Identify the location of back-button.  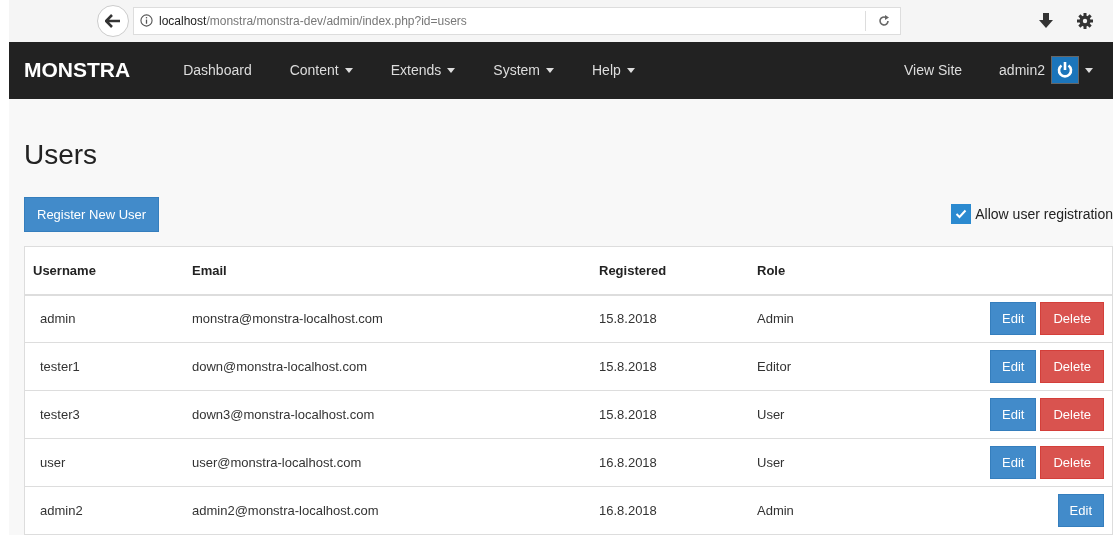
(113, 20).